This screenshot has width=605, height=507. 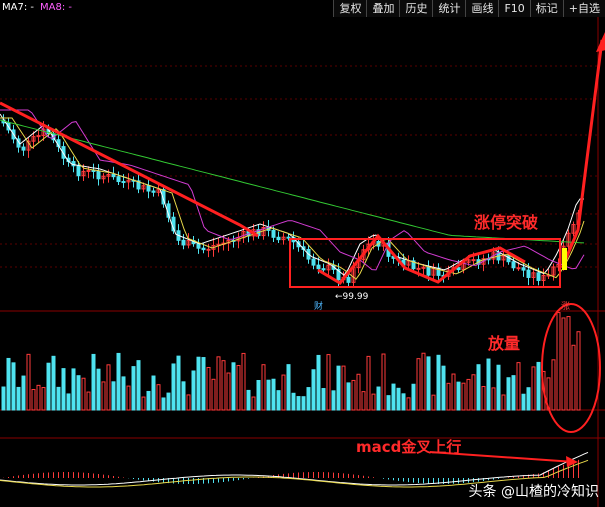 What do you see at coordinates (533, 492) in the screenshot?
I see `watermark: 头条 @山楂的冷知识` at bounding box center [533, 492].